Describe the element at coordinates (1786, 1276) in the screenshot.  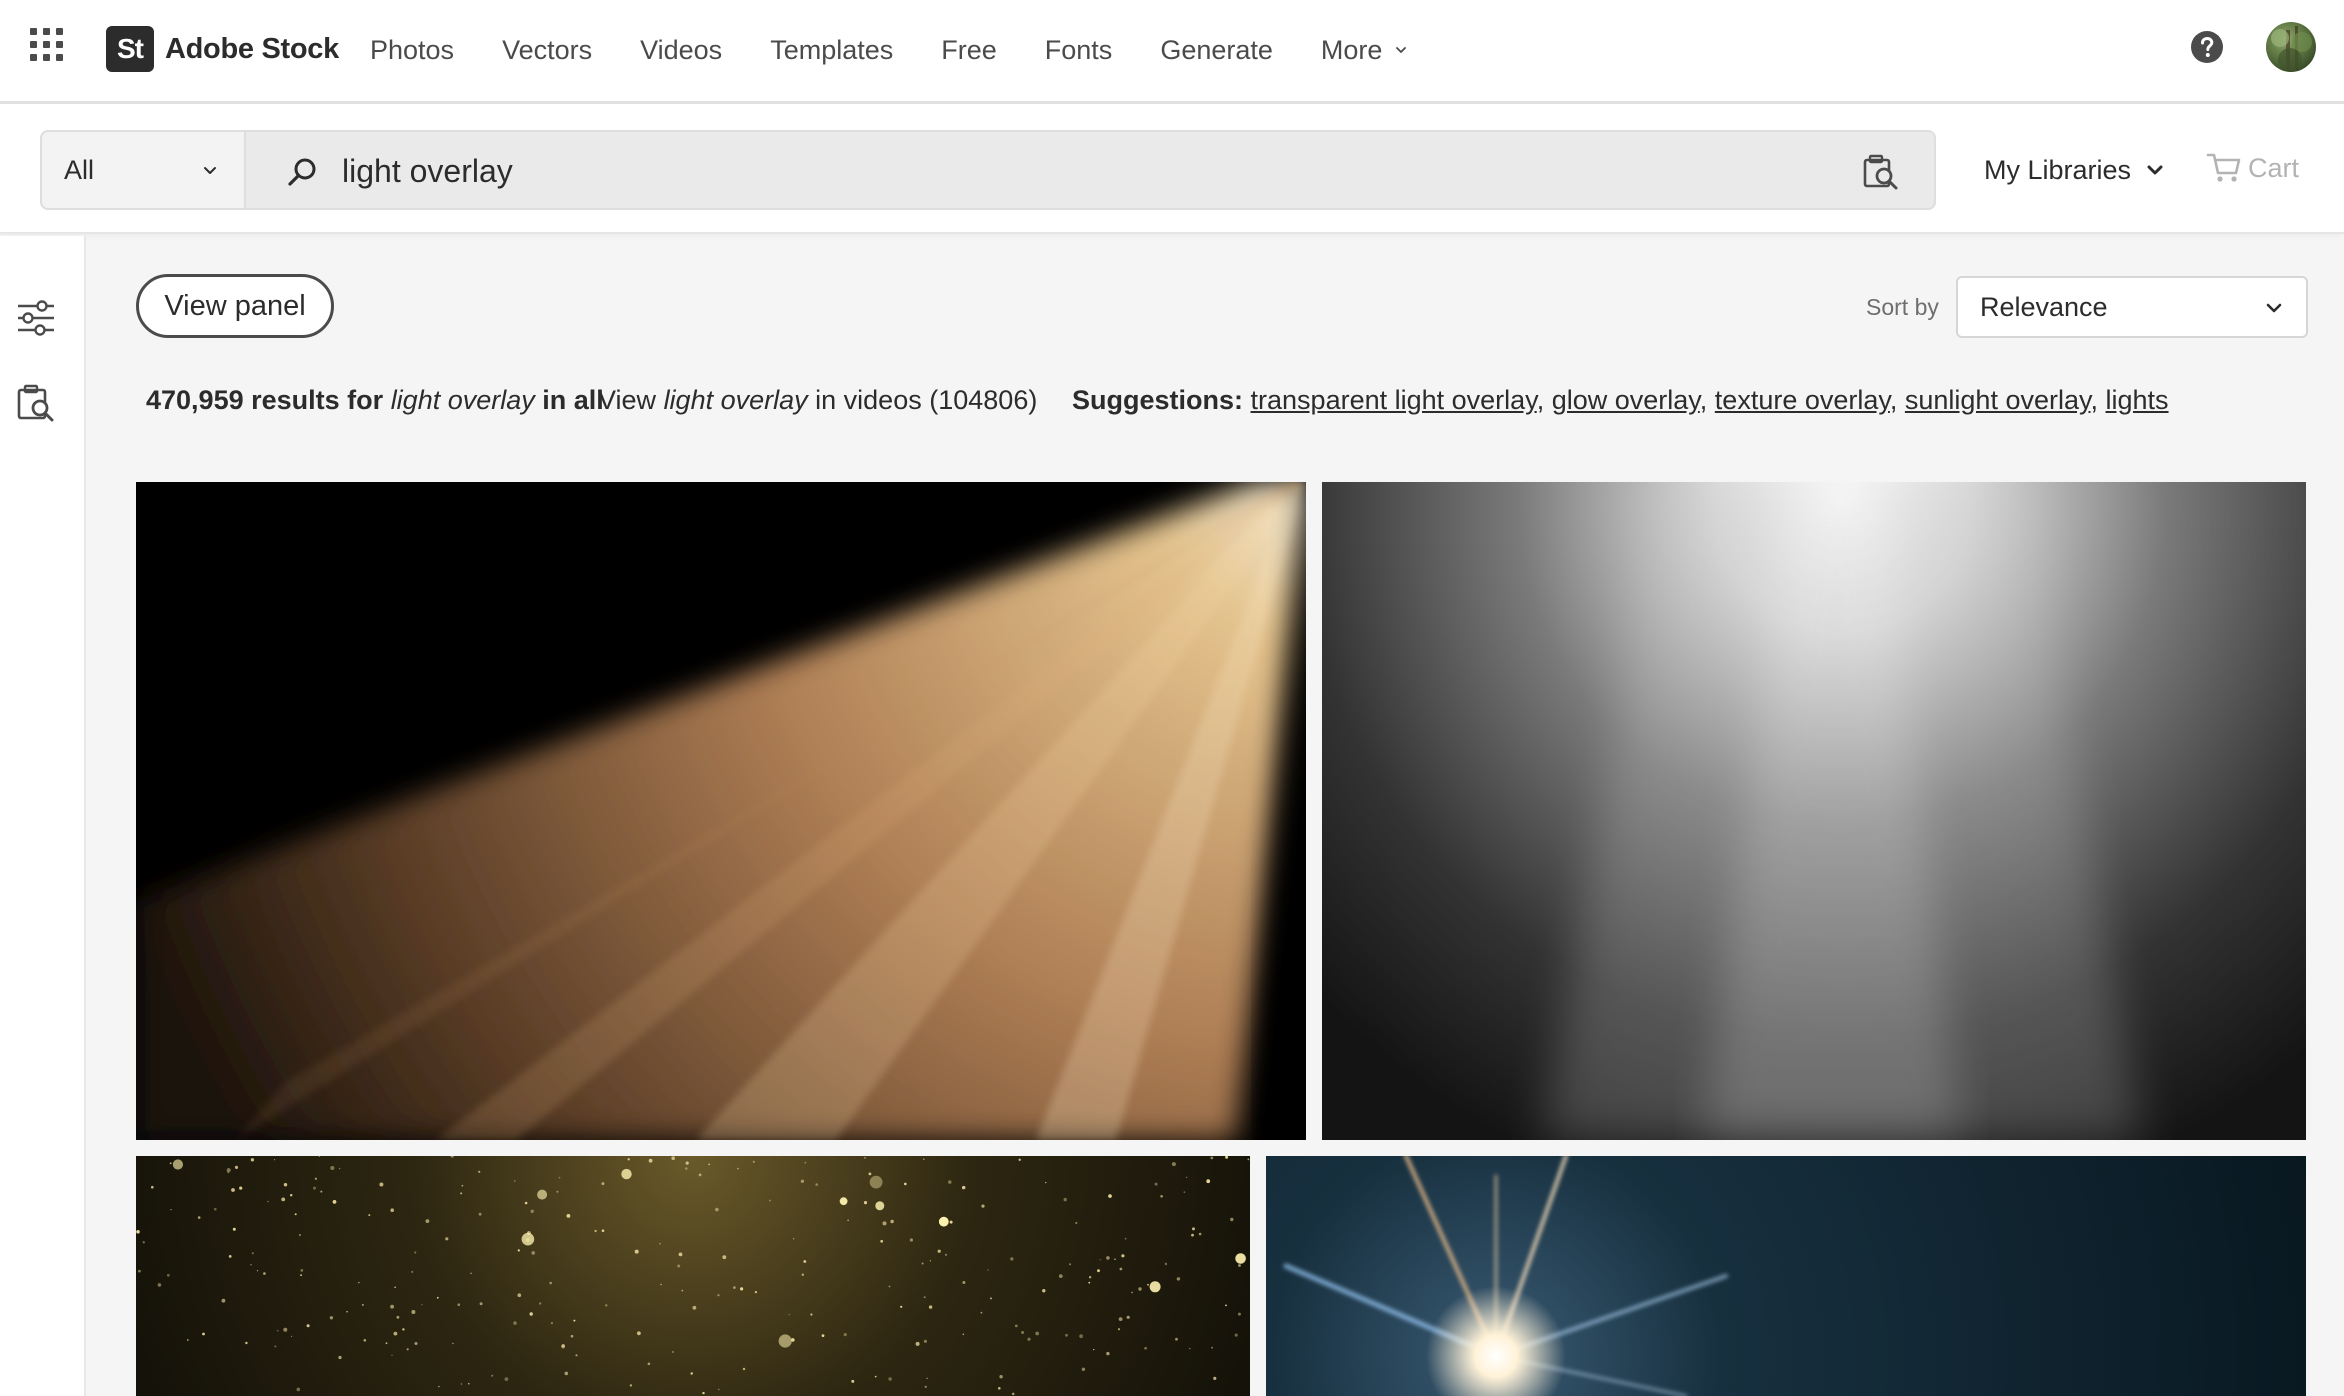
I see `lens-flare-star-image` at that location.